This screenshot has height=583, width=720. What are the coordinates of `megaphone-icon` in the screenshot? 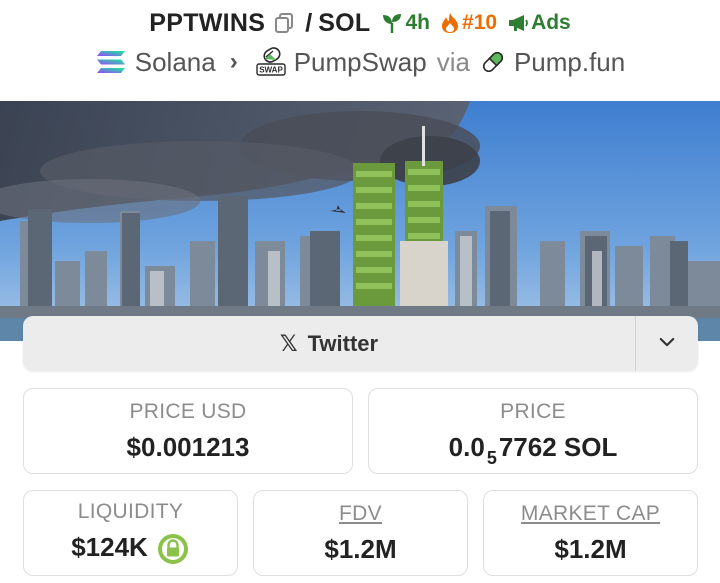 It's located at (518, 23).